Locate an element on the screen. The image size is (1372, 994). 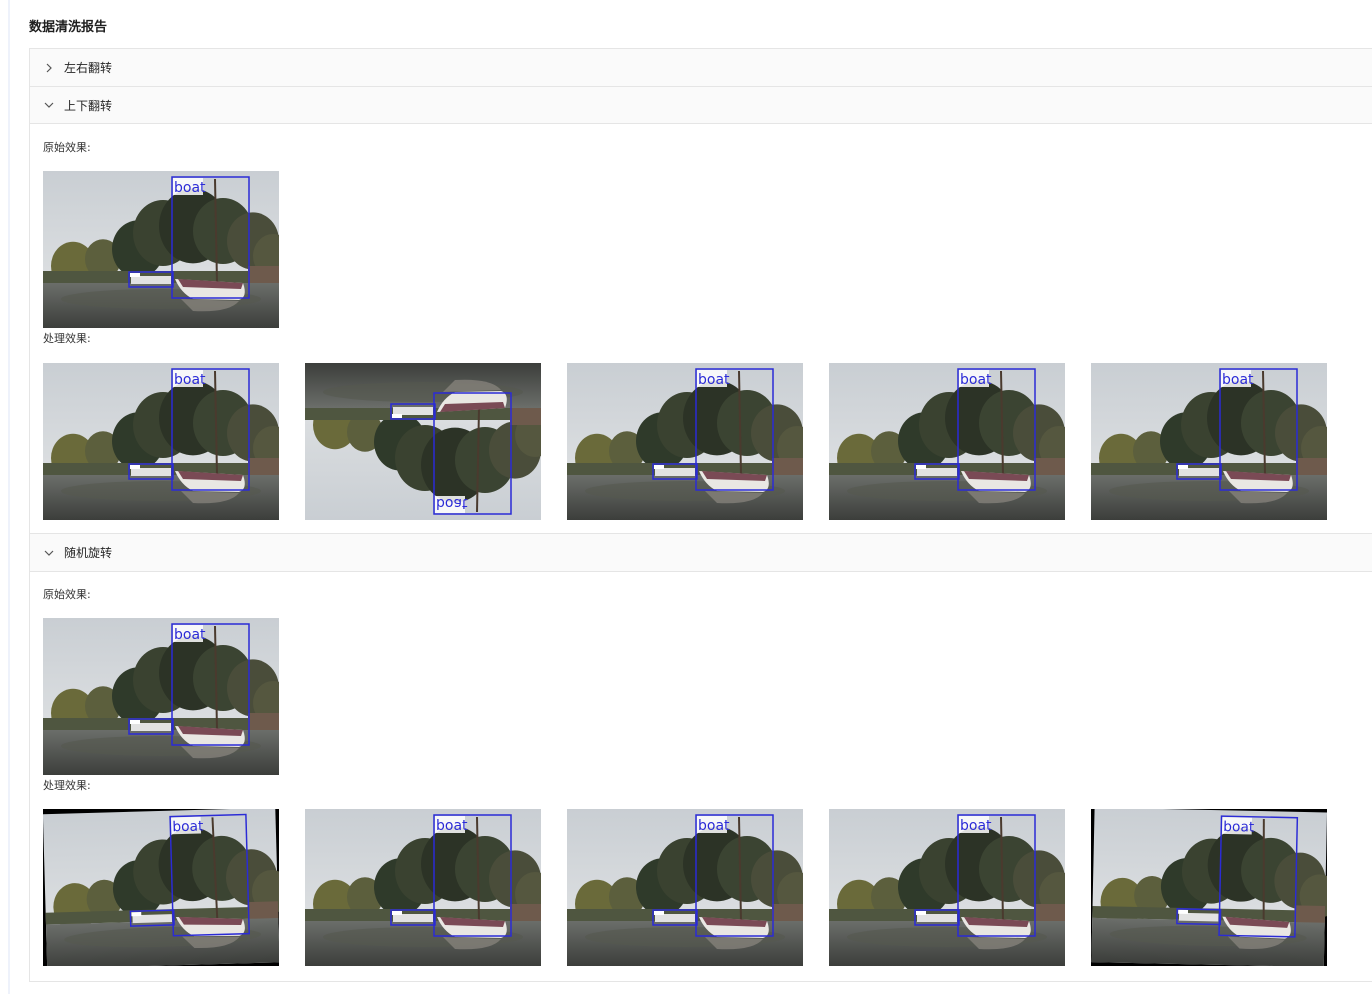
chevron-right-icon is located at coordinates (49, 67).